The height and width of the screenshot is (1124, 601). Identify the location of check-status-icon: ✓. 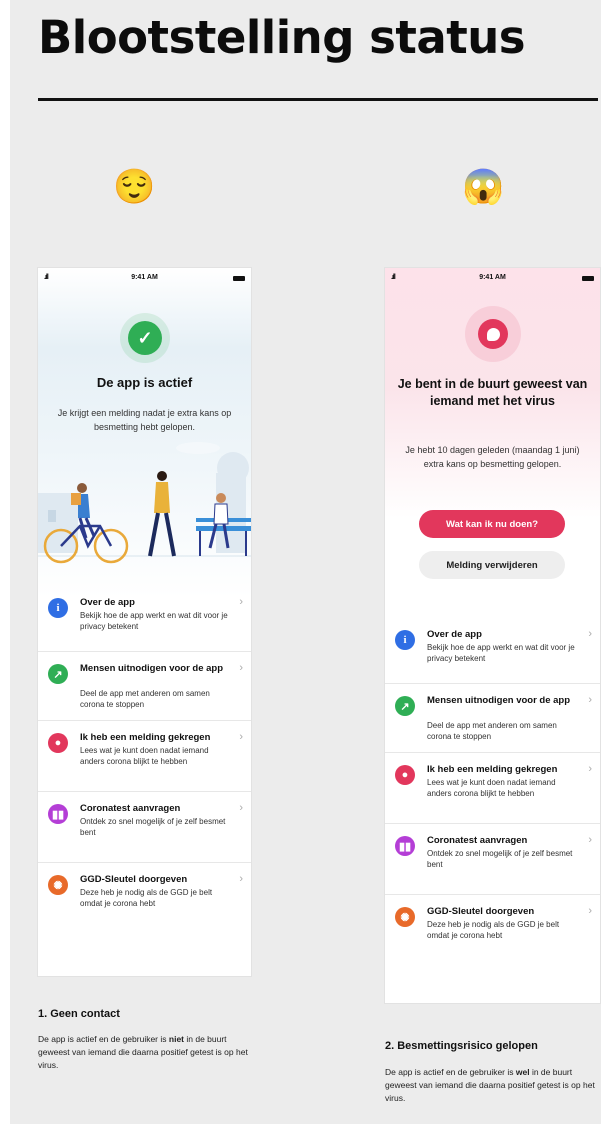
(145, 338).